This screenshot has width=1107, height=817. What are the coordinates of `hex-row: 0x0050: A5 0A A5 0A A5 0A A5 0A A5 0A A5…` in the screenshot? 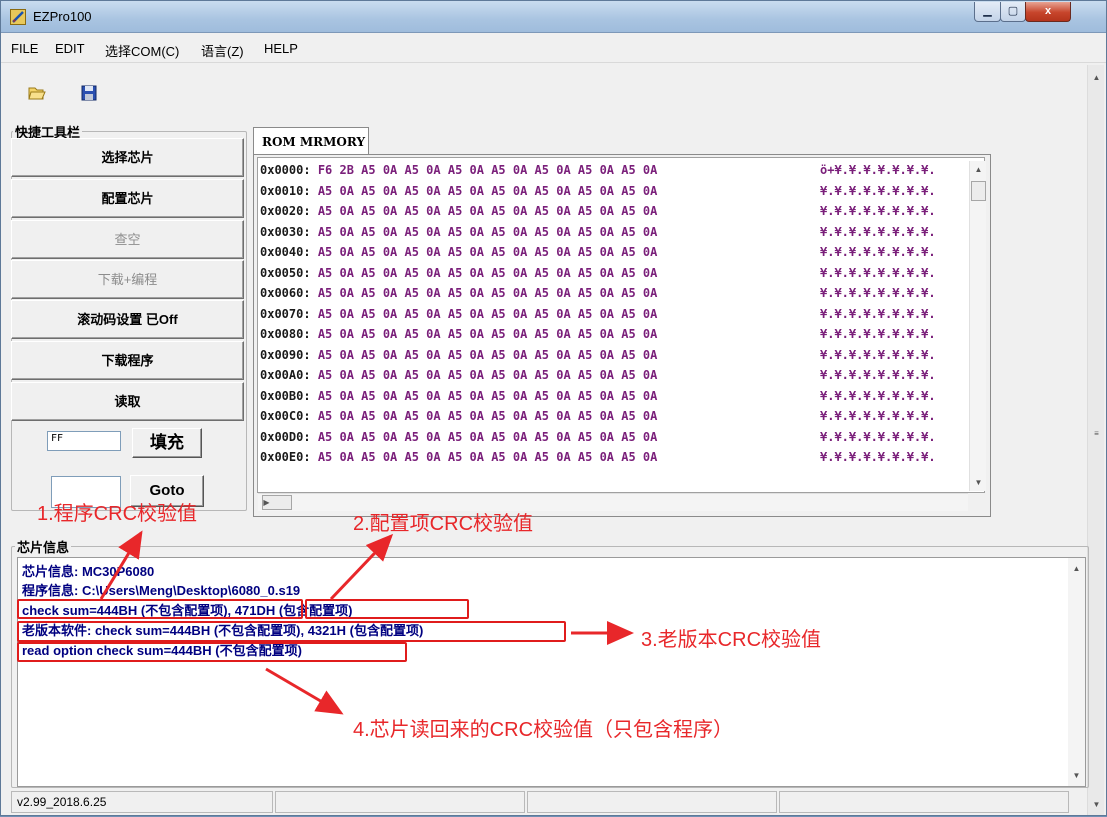 It's located at (598, 273).